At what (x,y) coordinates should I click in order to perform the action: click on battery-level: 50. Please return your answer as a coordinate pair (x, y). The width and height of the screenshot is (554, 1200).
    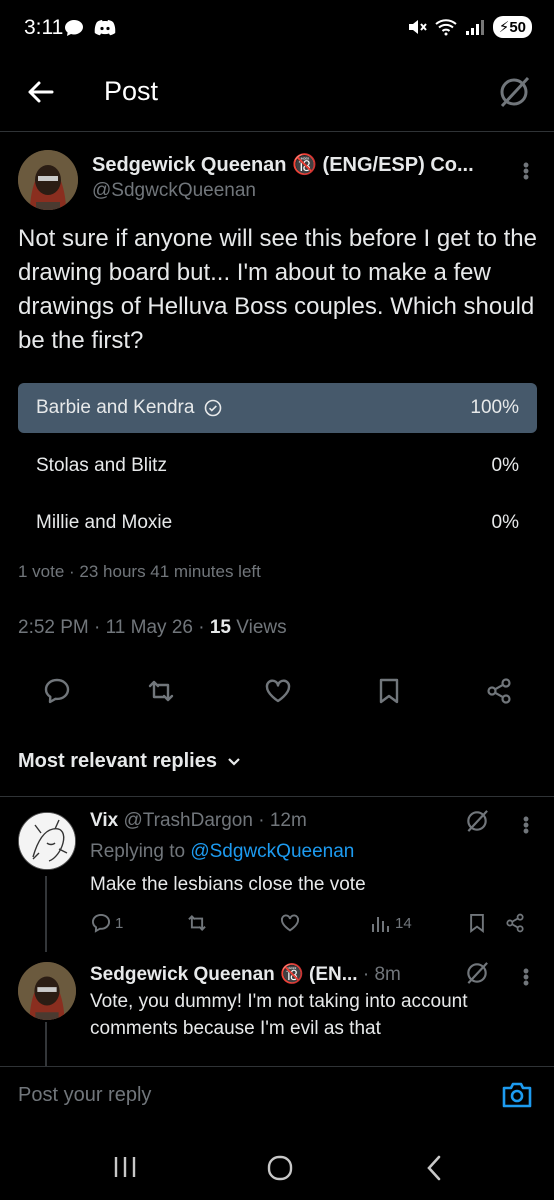
    Looking at the image, I should click on (517, 27).